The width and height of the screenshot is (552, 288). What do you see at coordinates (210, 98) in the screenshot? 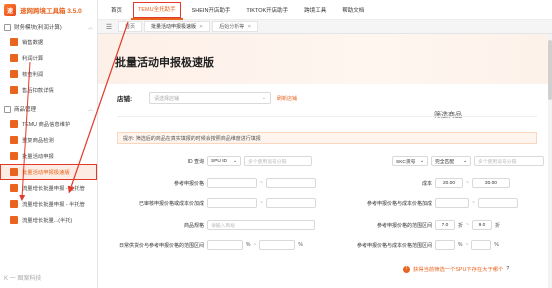
I see `store-select: 请选择店铺 ⌄` at bounding box center [210, 98].